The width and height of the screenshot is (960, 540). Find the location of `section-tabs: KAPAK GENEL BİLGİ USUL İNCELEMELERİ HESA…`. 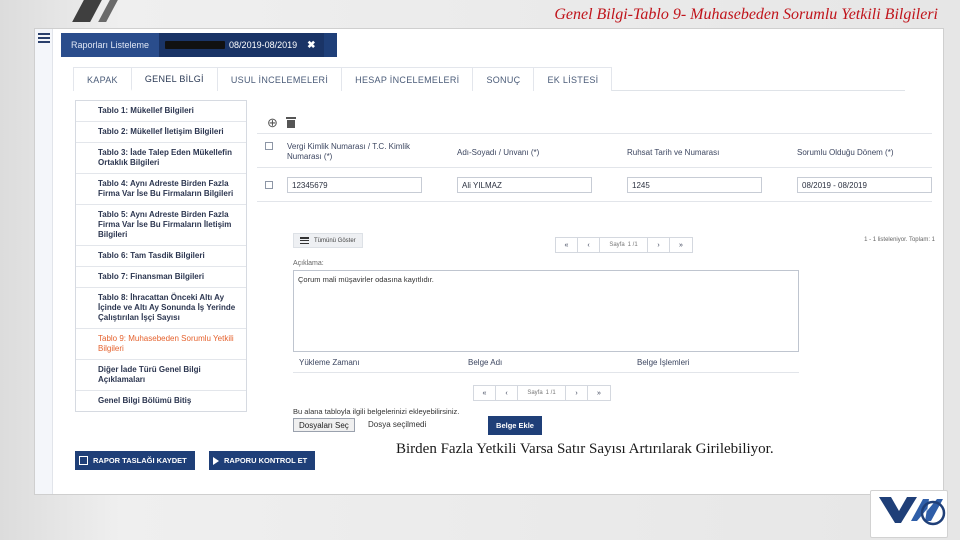

section-tabs: KAPAK GENEL BİLGİ USUL İNCELEMELERİ HESA… is located at coordinates (489, 79).